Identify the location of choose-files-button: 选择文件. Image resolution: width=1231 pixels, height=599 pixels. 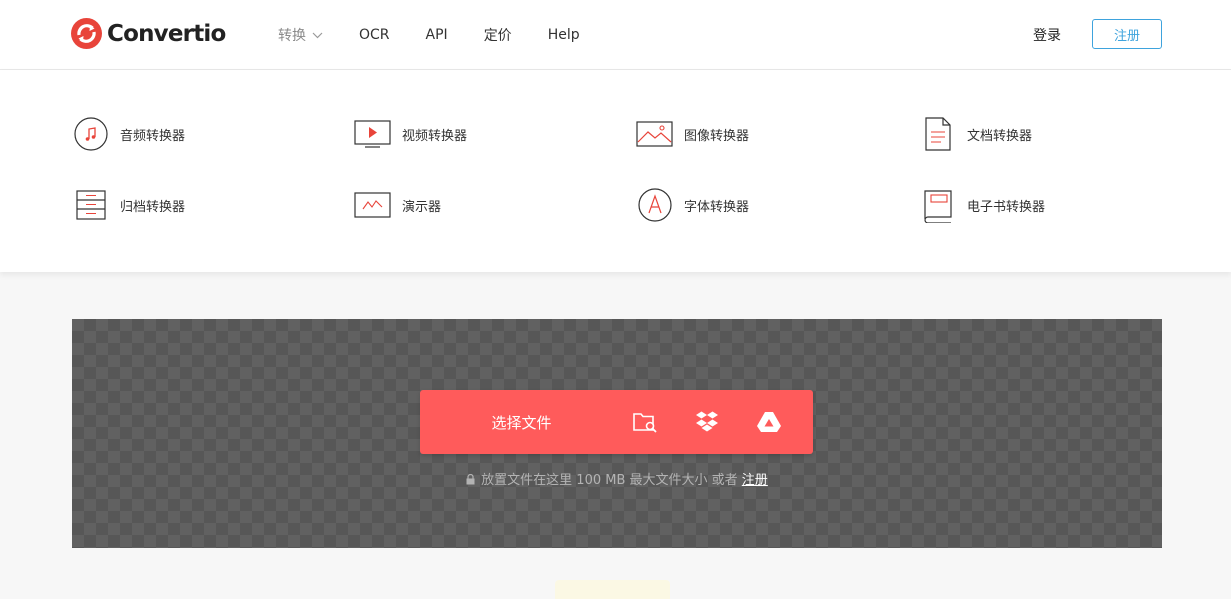
(521, 422).